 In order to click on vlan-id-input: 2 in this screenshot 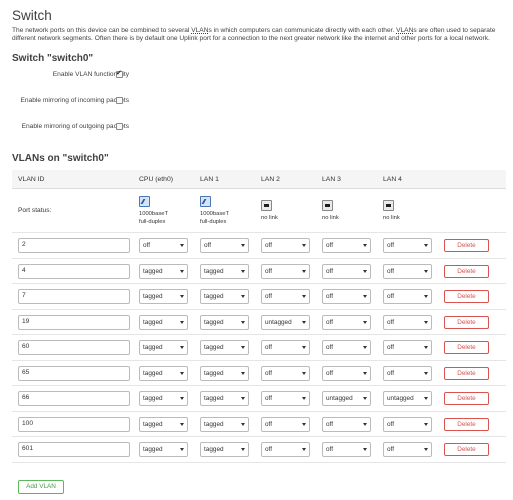, I will do `click(74, 246)`.